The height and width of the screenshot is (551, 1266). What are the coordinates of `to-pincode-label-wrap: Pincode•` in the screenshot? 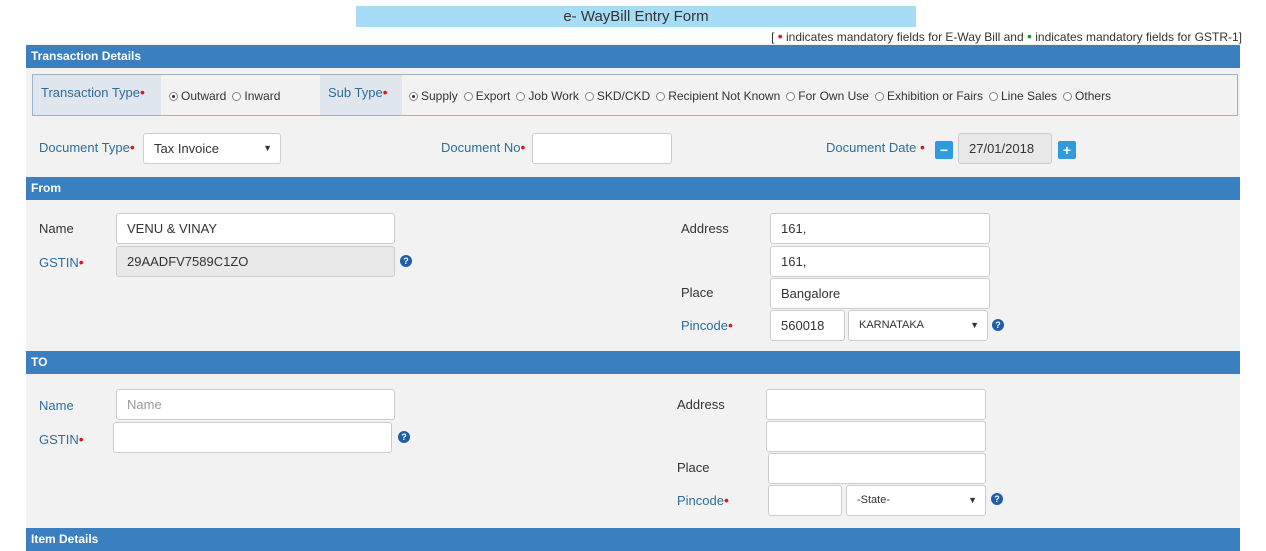 It's located at (703, 500).